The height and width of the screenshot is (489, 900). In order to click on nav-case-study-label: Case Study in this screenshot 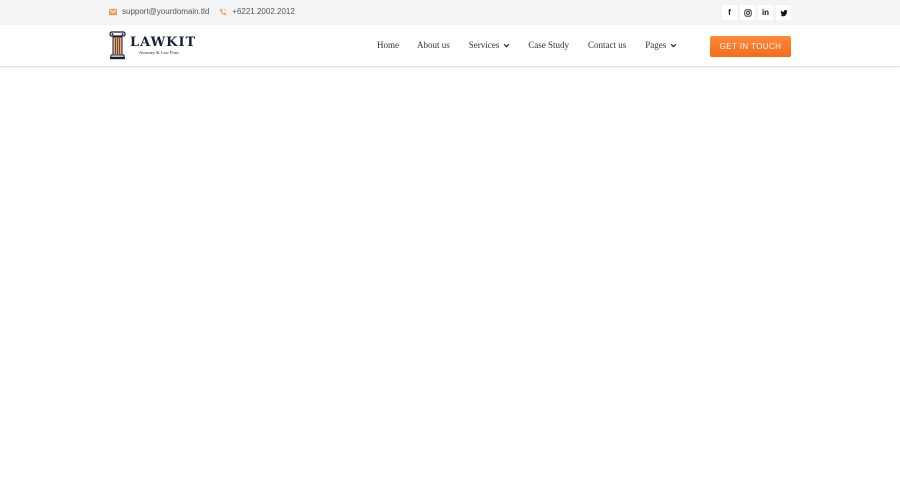, I will do `click(549, 45)`.